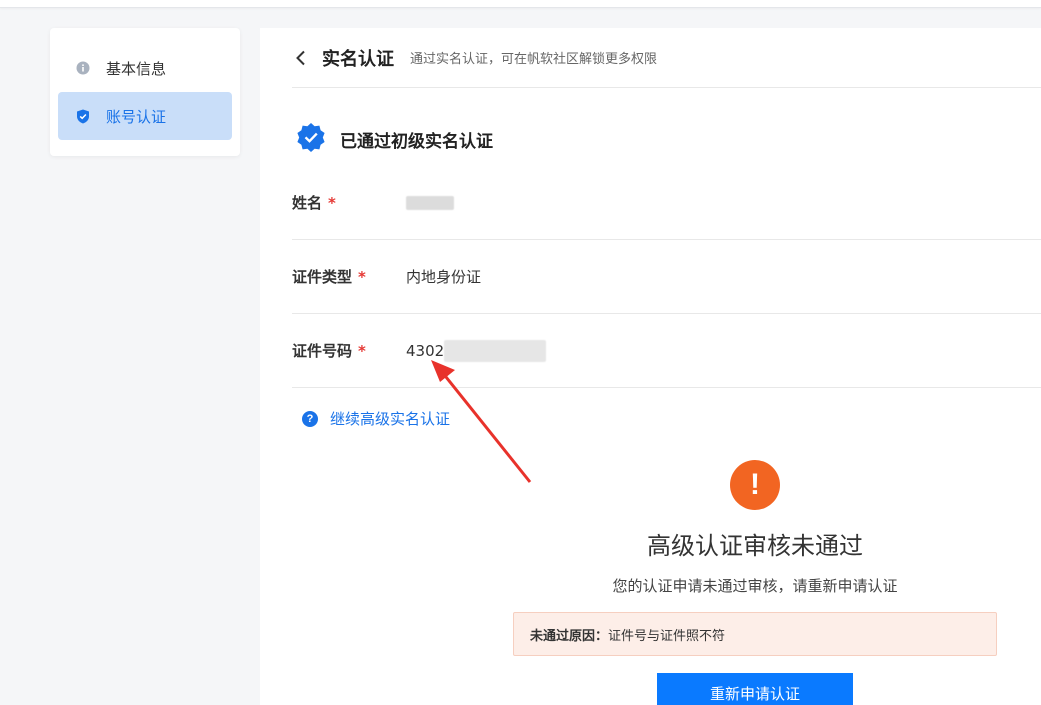 This screenshot has width=1041, height=705. I want to click on sidebar: 基本信息 账号认证, so click(145, 92).